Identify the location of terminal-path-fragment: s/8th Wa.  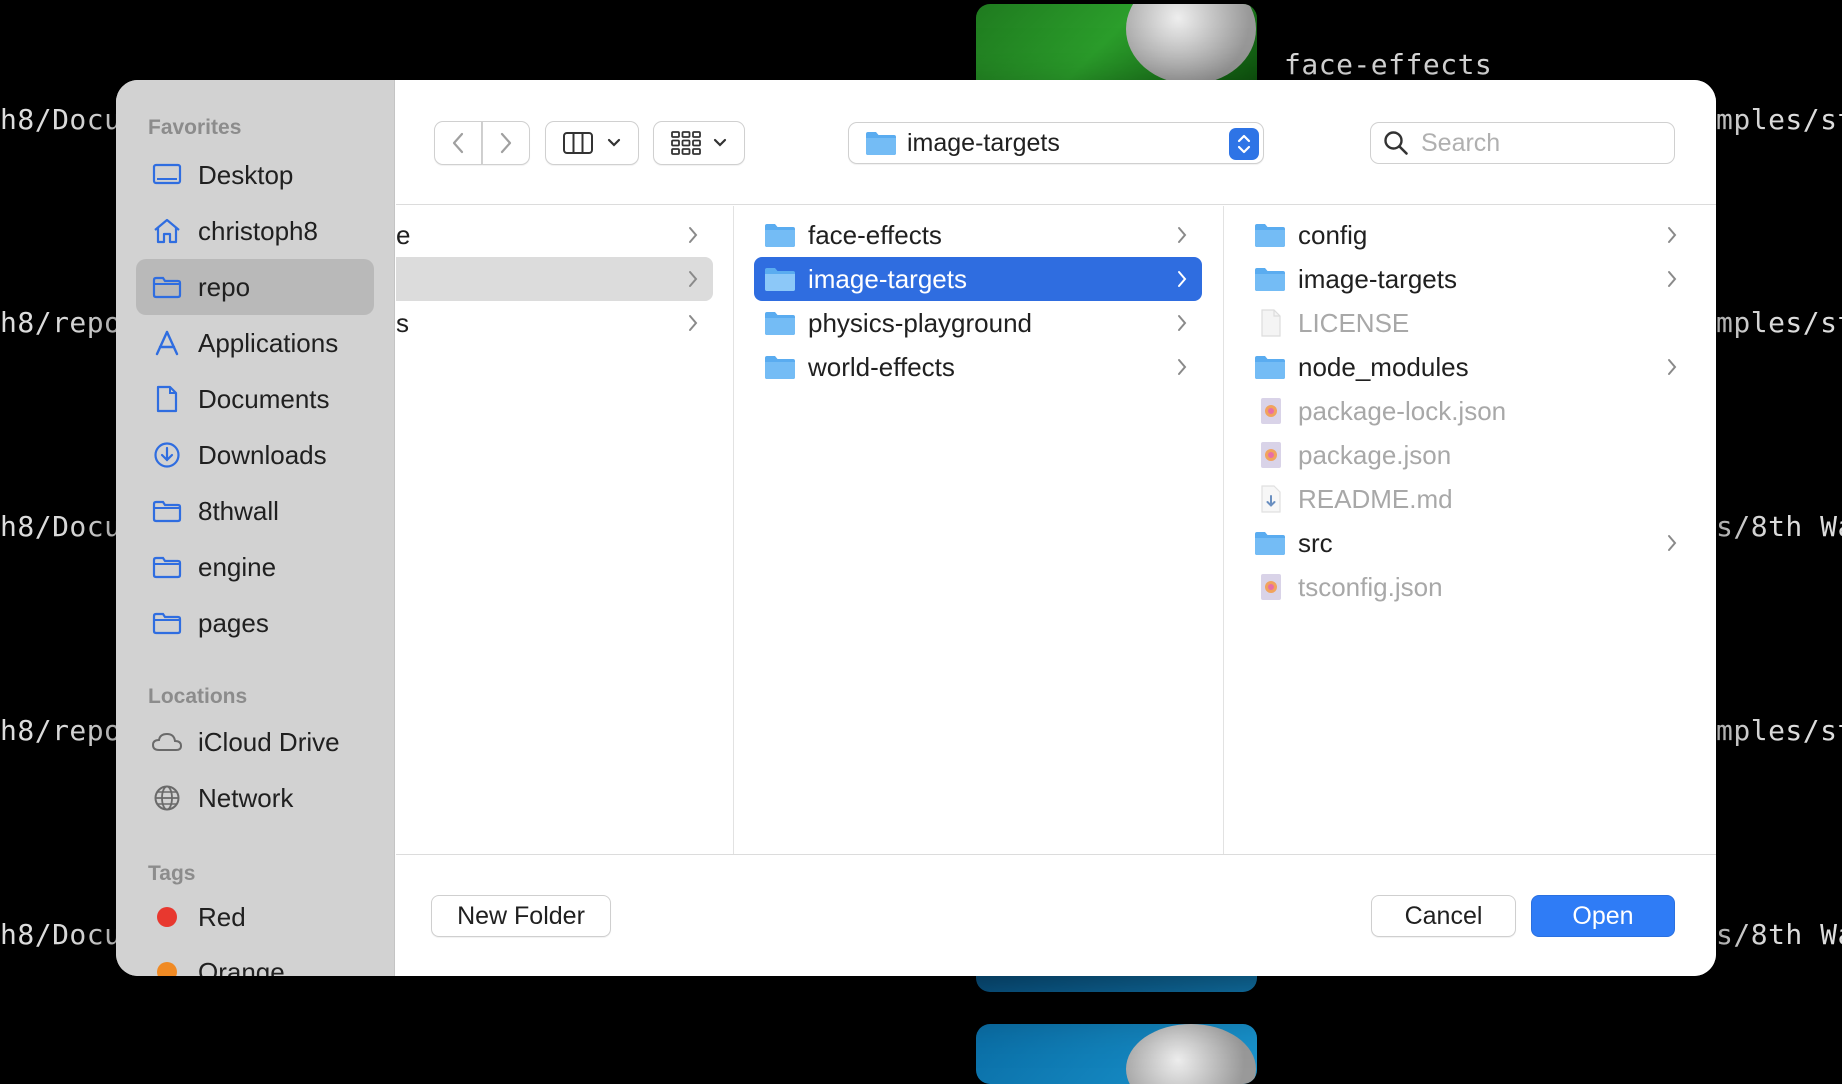
(1779, 526).